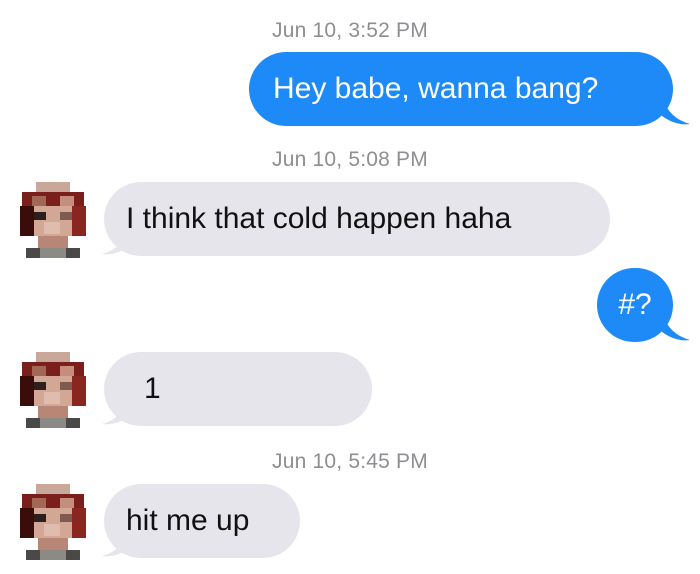  What do you see at coordinates (350, 30) in the screenshot?
I see `timestamp: Jun 10, 3:52 PM` at bounding box center [350, 30].